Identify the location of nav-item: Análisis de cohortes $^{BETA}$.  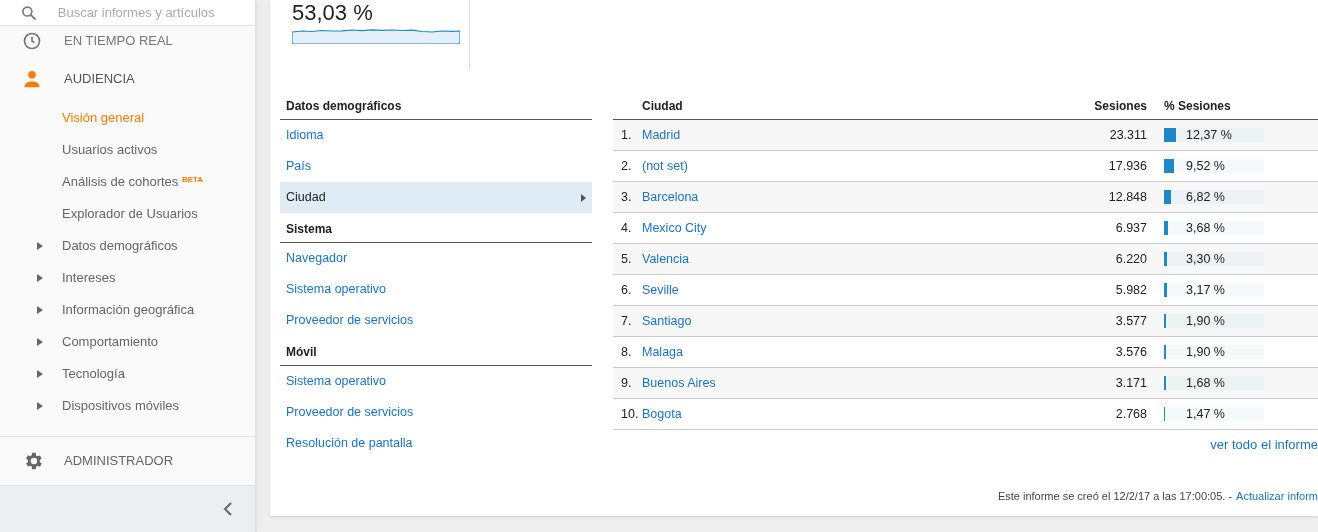
(133, 182).